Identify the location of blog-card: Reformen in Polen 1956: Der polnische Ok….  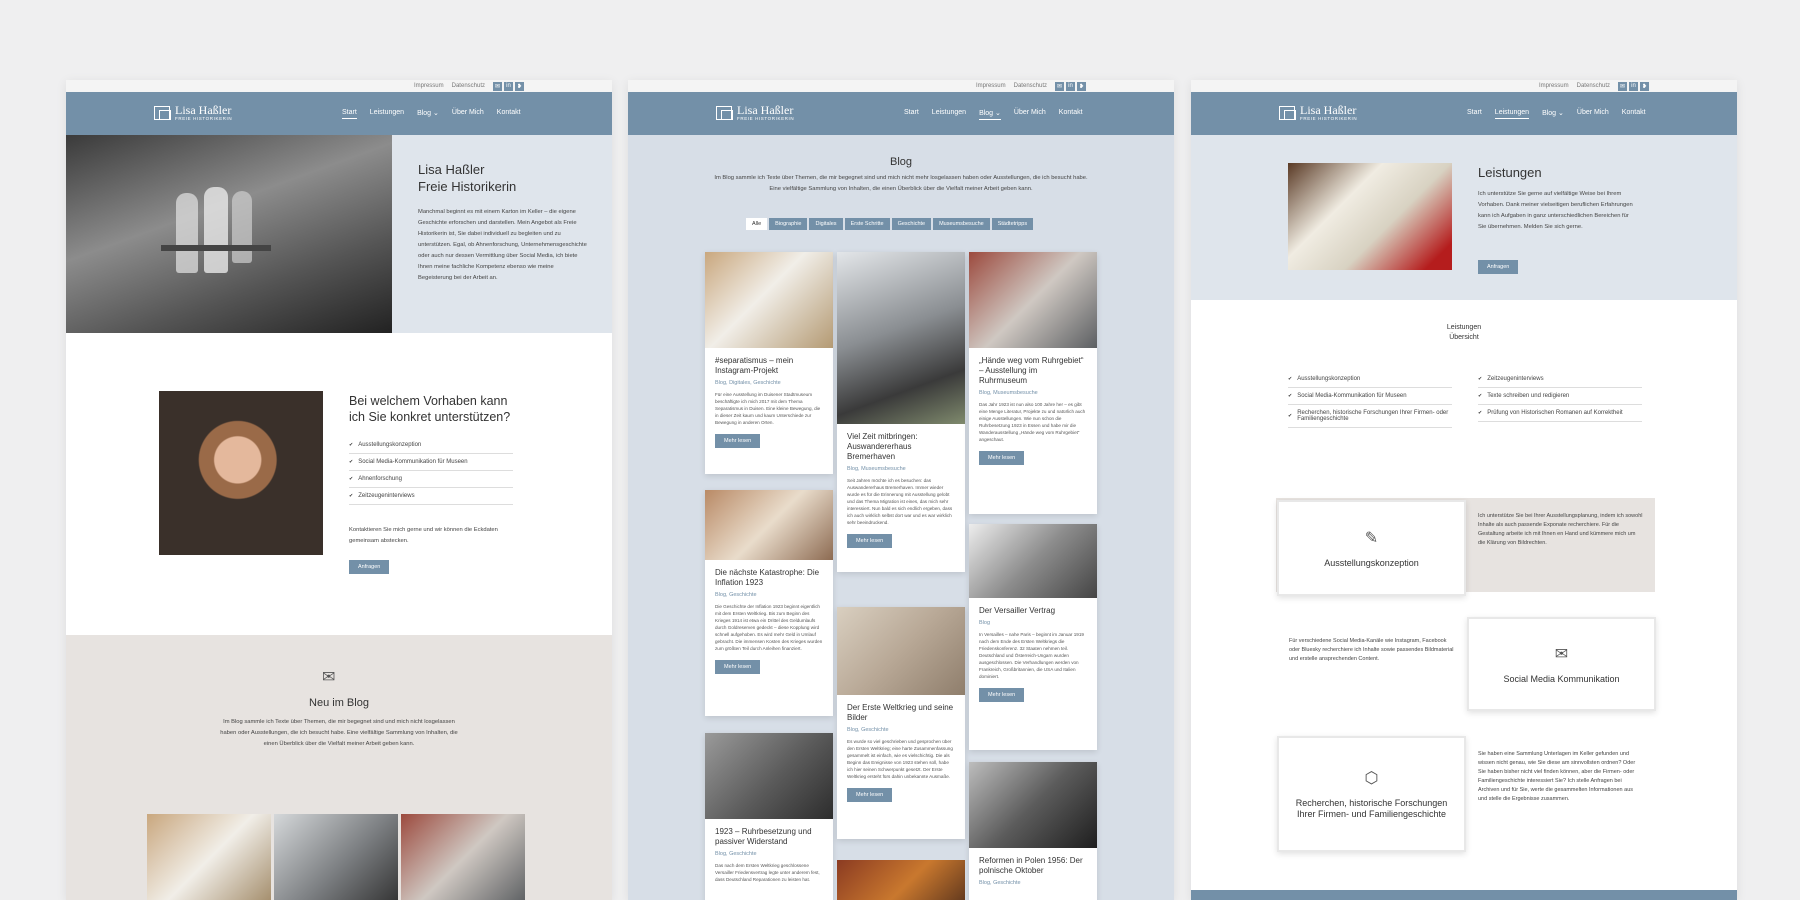
(1033, 831).